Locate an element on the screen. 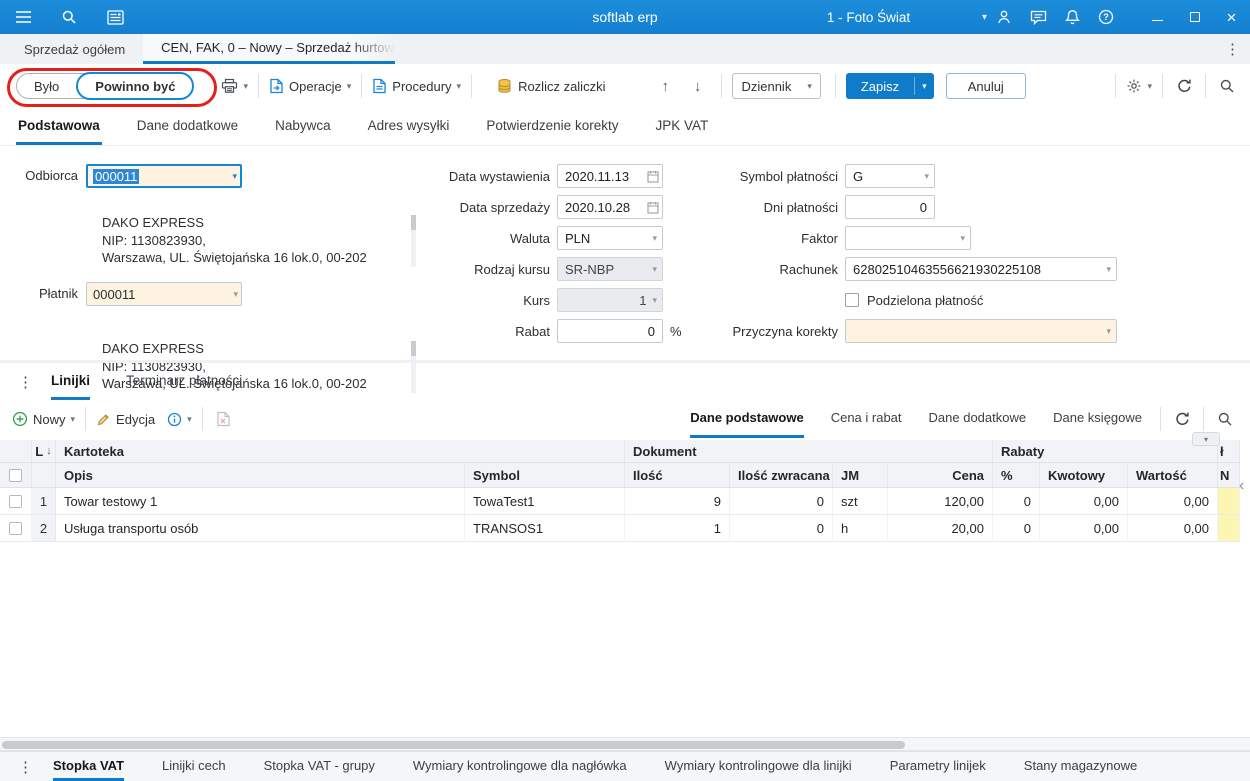 Image resolution: width=1250 pixels, height=781 pixels. close-button: × is located at coordinates (1231, 17).